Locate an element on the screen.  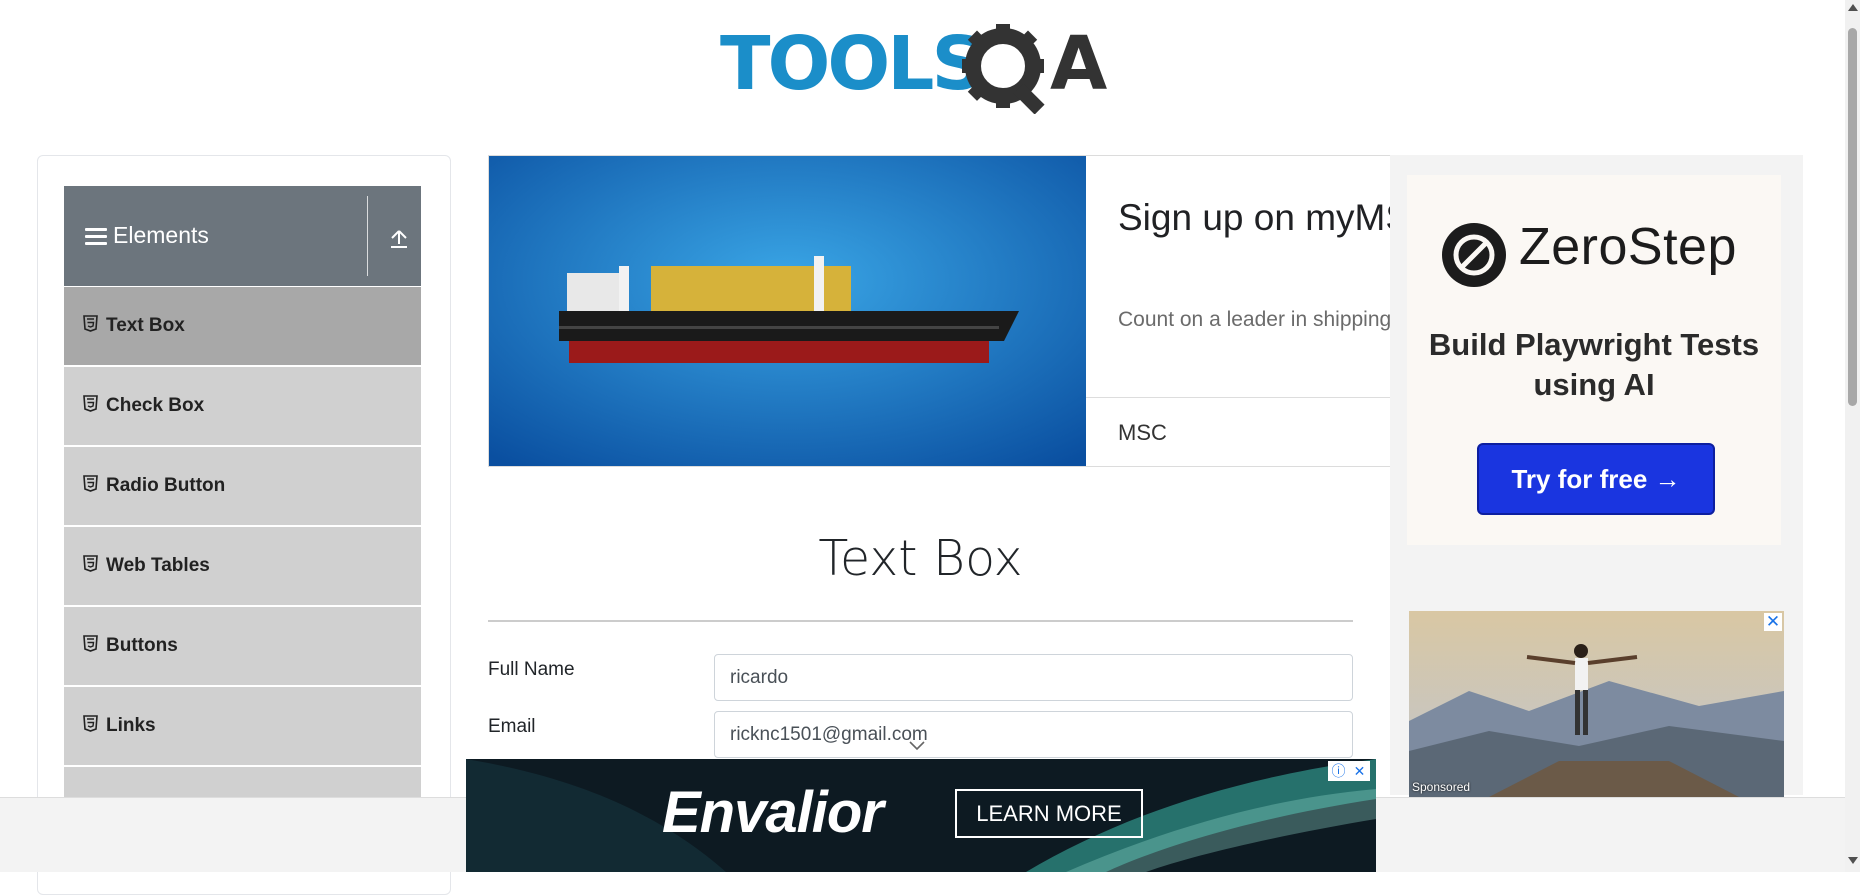
mountain-photo is located at coordinates (1596, 704).